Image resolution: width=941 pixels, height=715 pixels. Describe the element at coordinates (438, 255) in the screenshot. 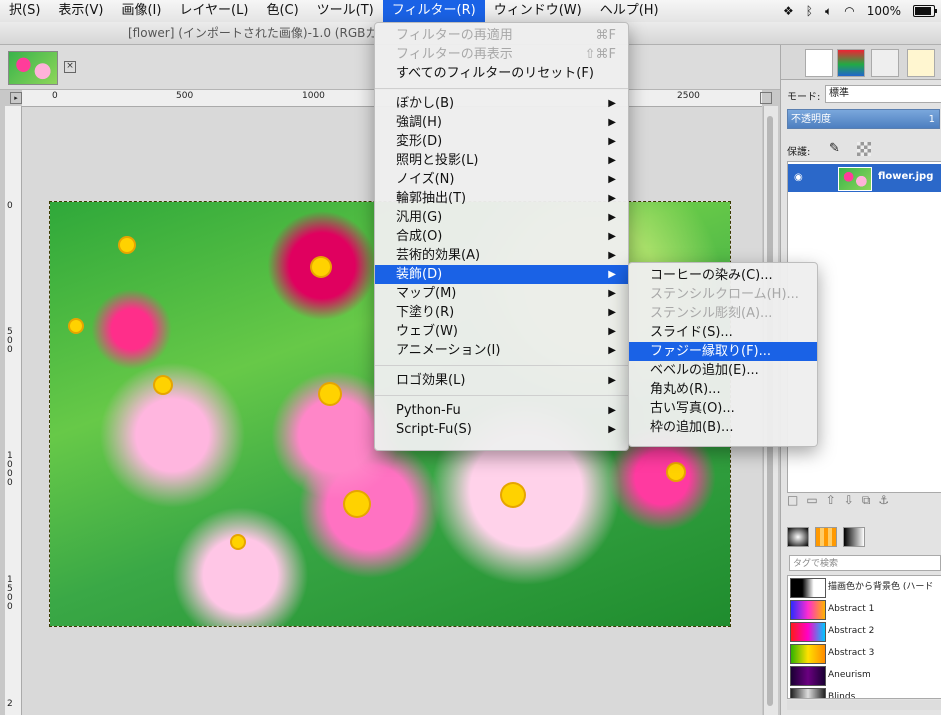

I see `menu-item-label: 芸術的効果(A)` at that location.